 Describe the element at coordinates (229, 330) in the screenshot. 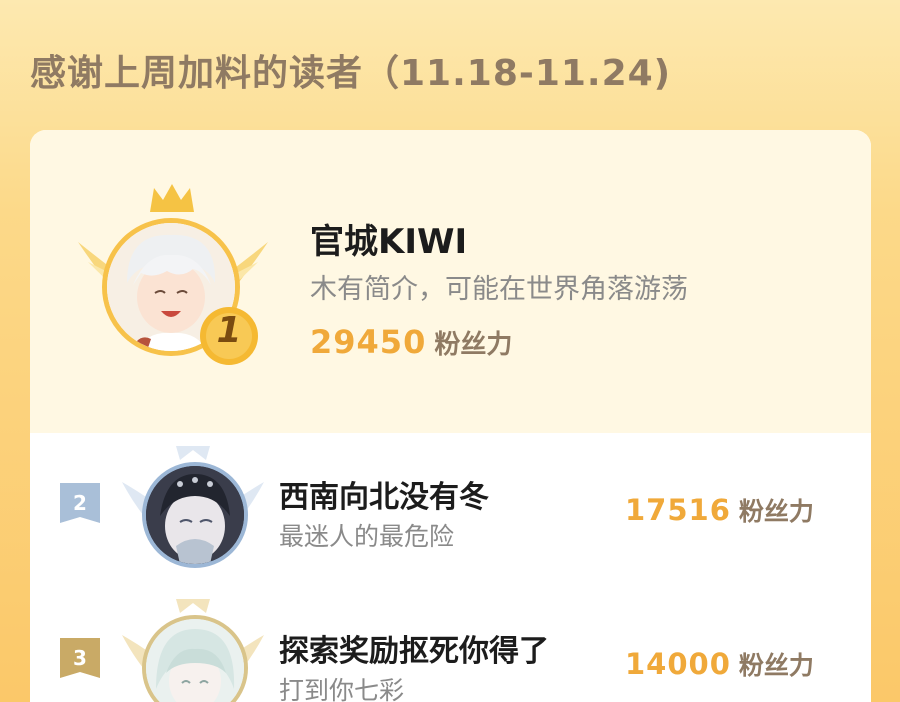

I see `rank-number: 1` at that location.